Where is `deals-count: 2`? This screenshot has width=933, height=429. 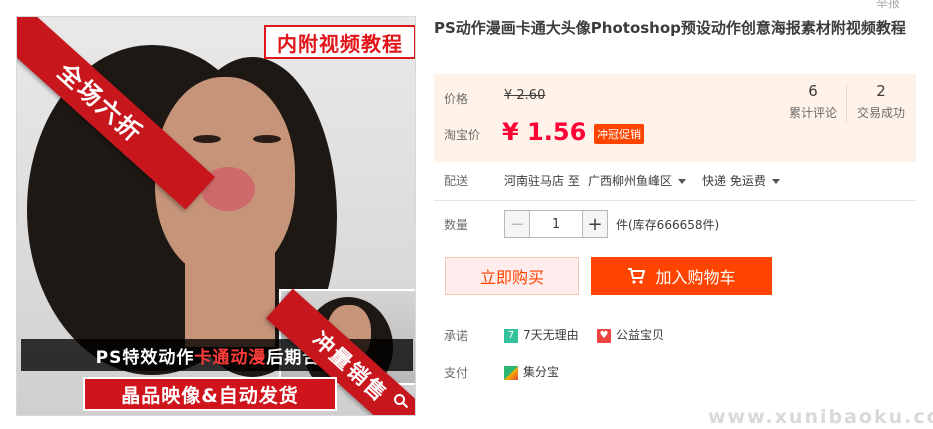
deals-count: 2 is located at coordinates (881, 91).